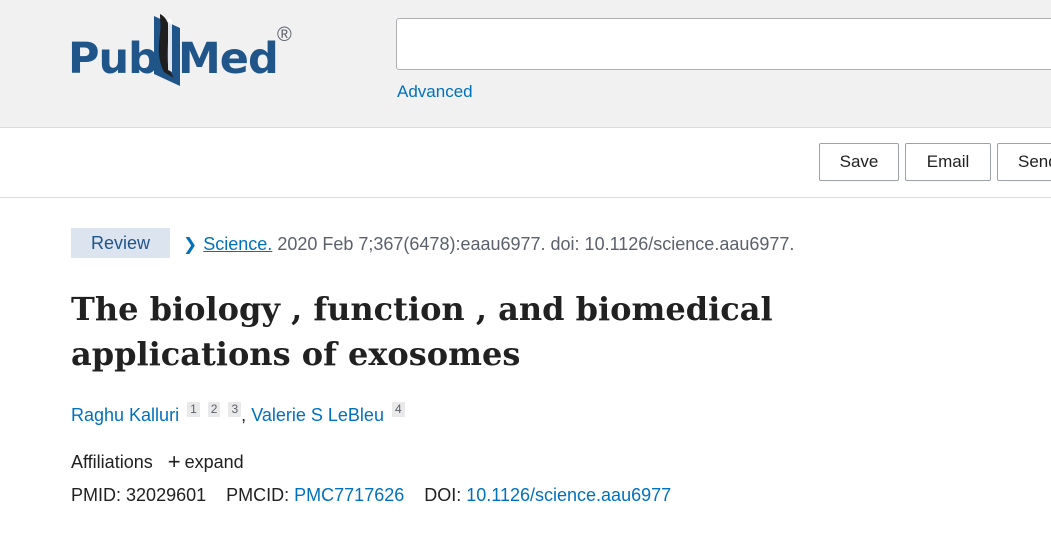 Image resolution: width=1051 pixels, height=541 pixels. I want to click on plus-icon: +, so click(174, 461).